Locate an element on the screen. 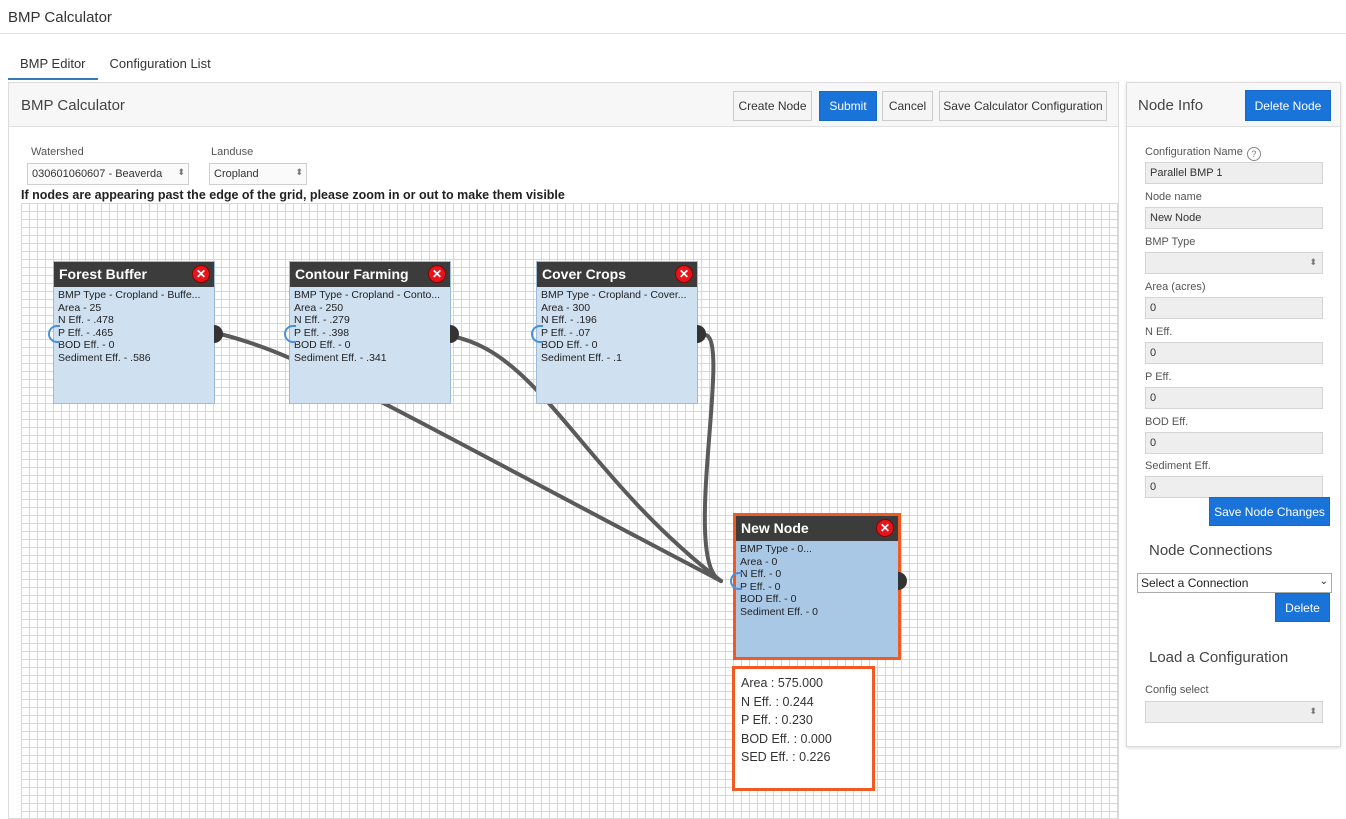 This screenshot has height=819, width=1346. node-n-eff: N Eff. - 0 is located at coordinates (761, 574).